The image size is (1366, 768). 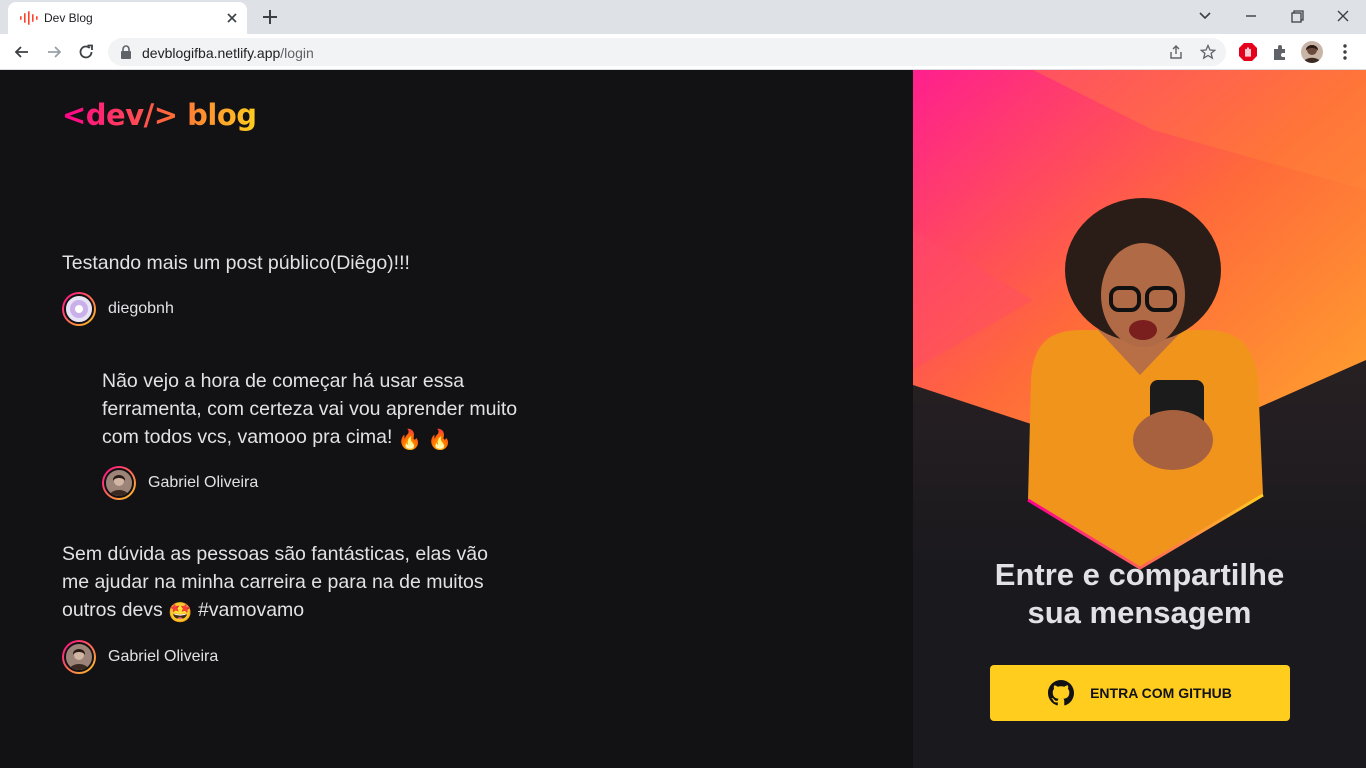 I want to click on close-tab-icon, so click(x=232, y=18).